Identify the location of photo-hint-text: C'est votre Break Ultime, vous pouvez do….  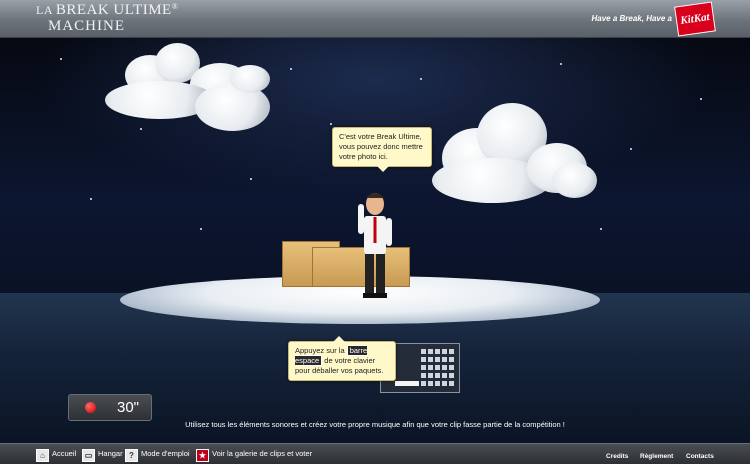
(381, 146).